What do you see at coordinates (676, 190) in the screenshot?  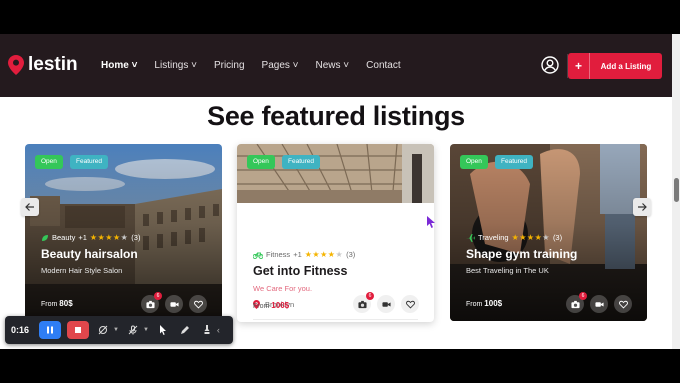 I see `scrollbar-thumb` at bounding box center [676, 190].